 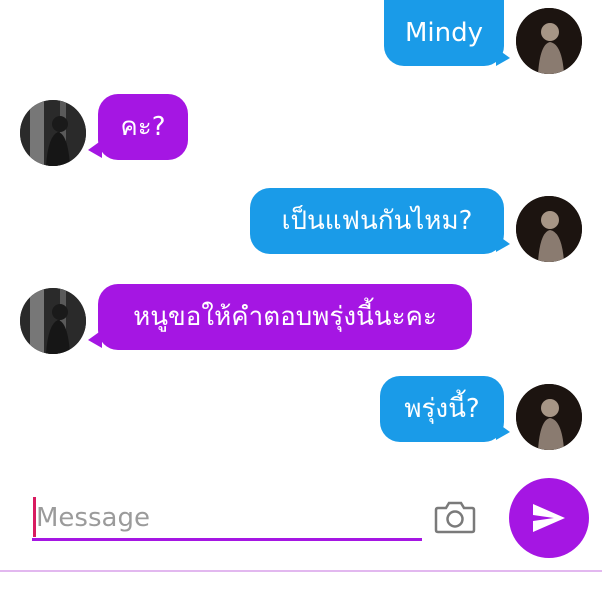 I want to click on camera-icon-graphic, so click(x=455, y=517).